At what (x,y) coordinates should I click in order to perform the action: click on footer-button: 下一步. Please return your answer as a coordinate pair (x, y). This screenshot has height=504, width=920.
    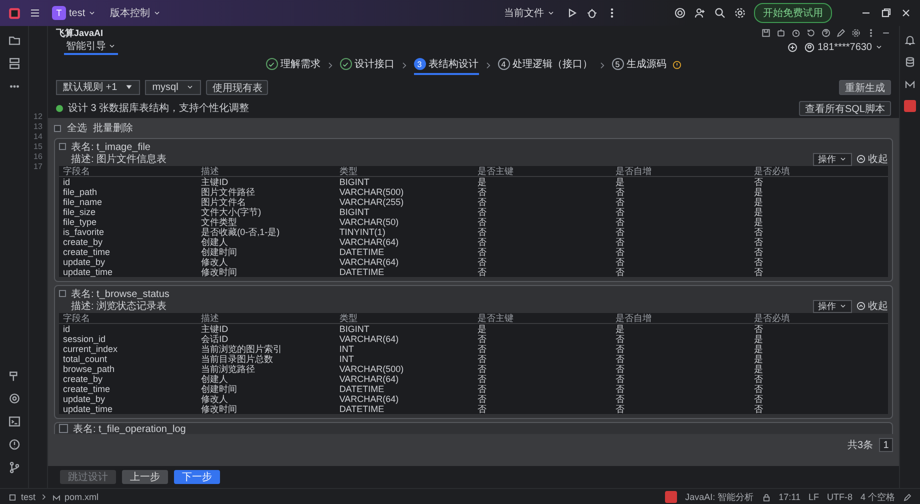
    Looking at the image, I should click on (197, 477).